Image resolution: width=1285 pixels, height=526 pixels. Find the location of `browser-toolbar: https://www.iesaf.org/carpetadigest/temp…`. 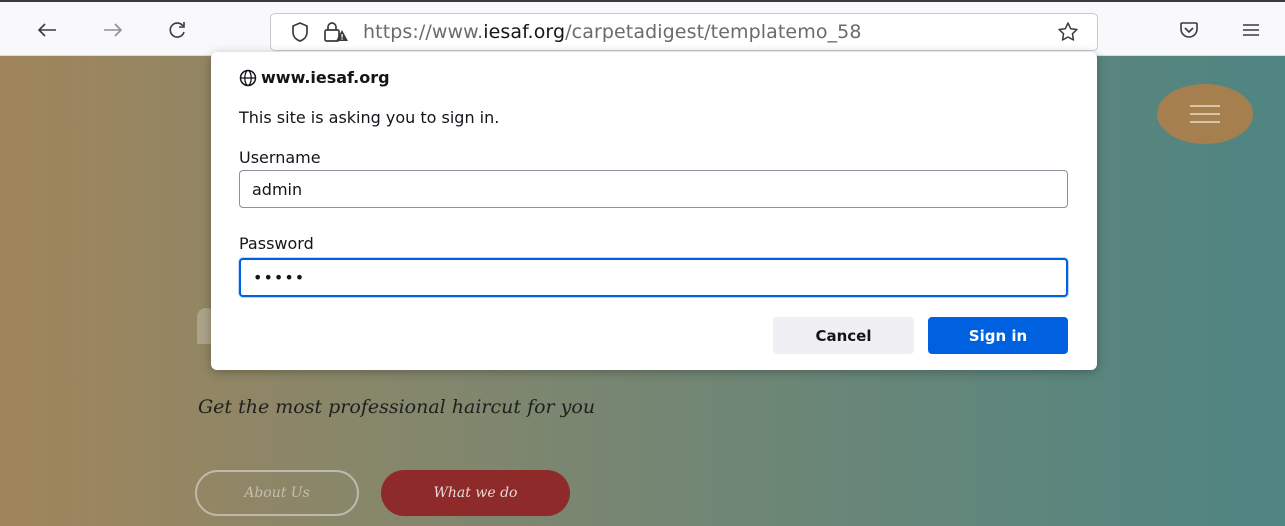

browser-toolbar: https://www.iesaf.org/carpetadigest/temp… is located at coordinates (642, 28).